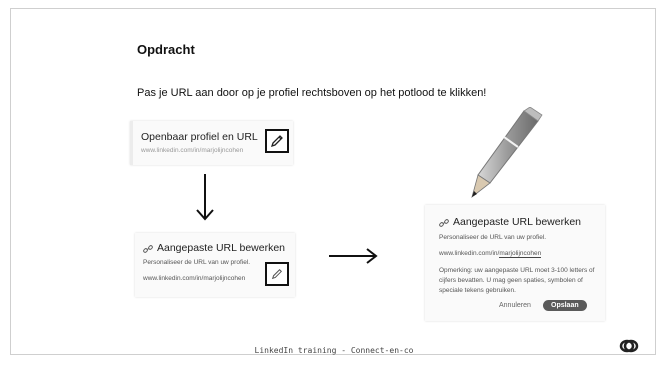 The image size is (666, 375). I want to click on edit-profile-url-button, so click(277, 141).